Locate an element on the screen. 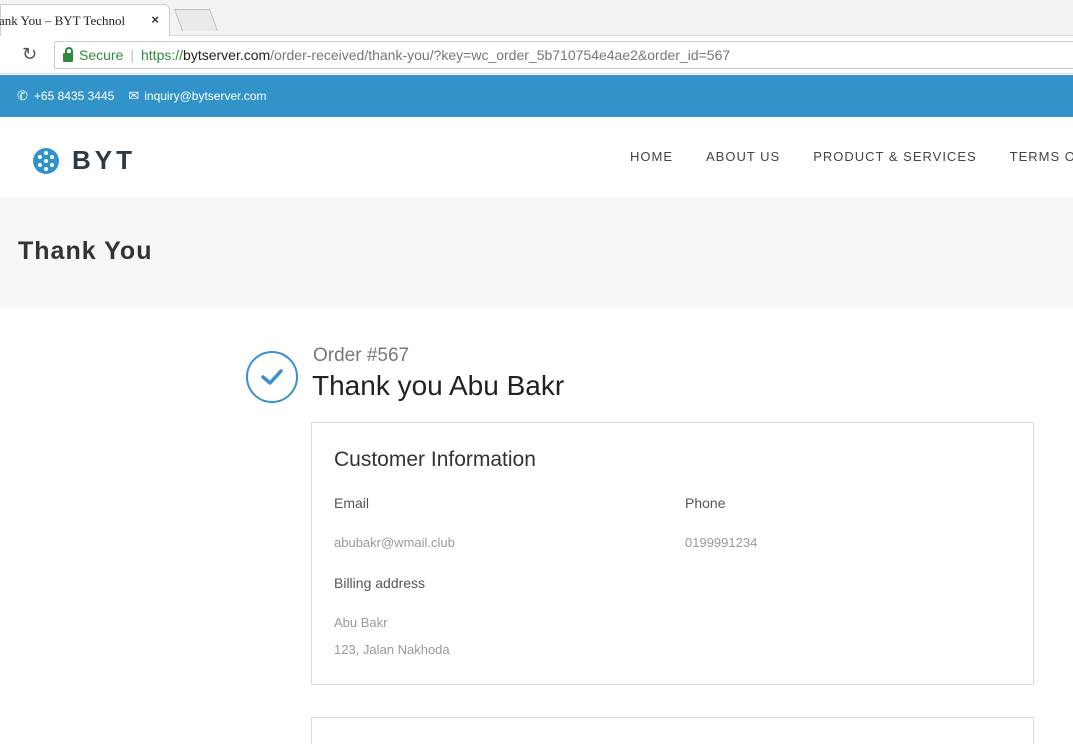  browser-tab: ank You – BYT Technol × is located at coordinates (85, 20).